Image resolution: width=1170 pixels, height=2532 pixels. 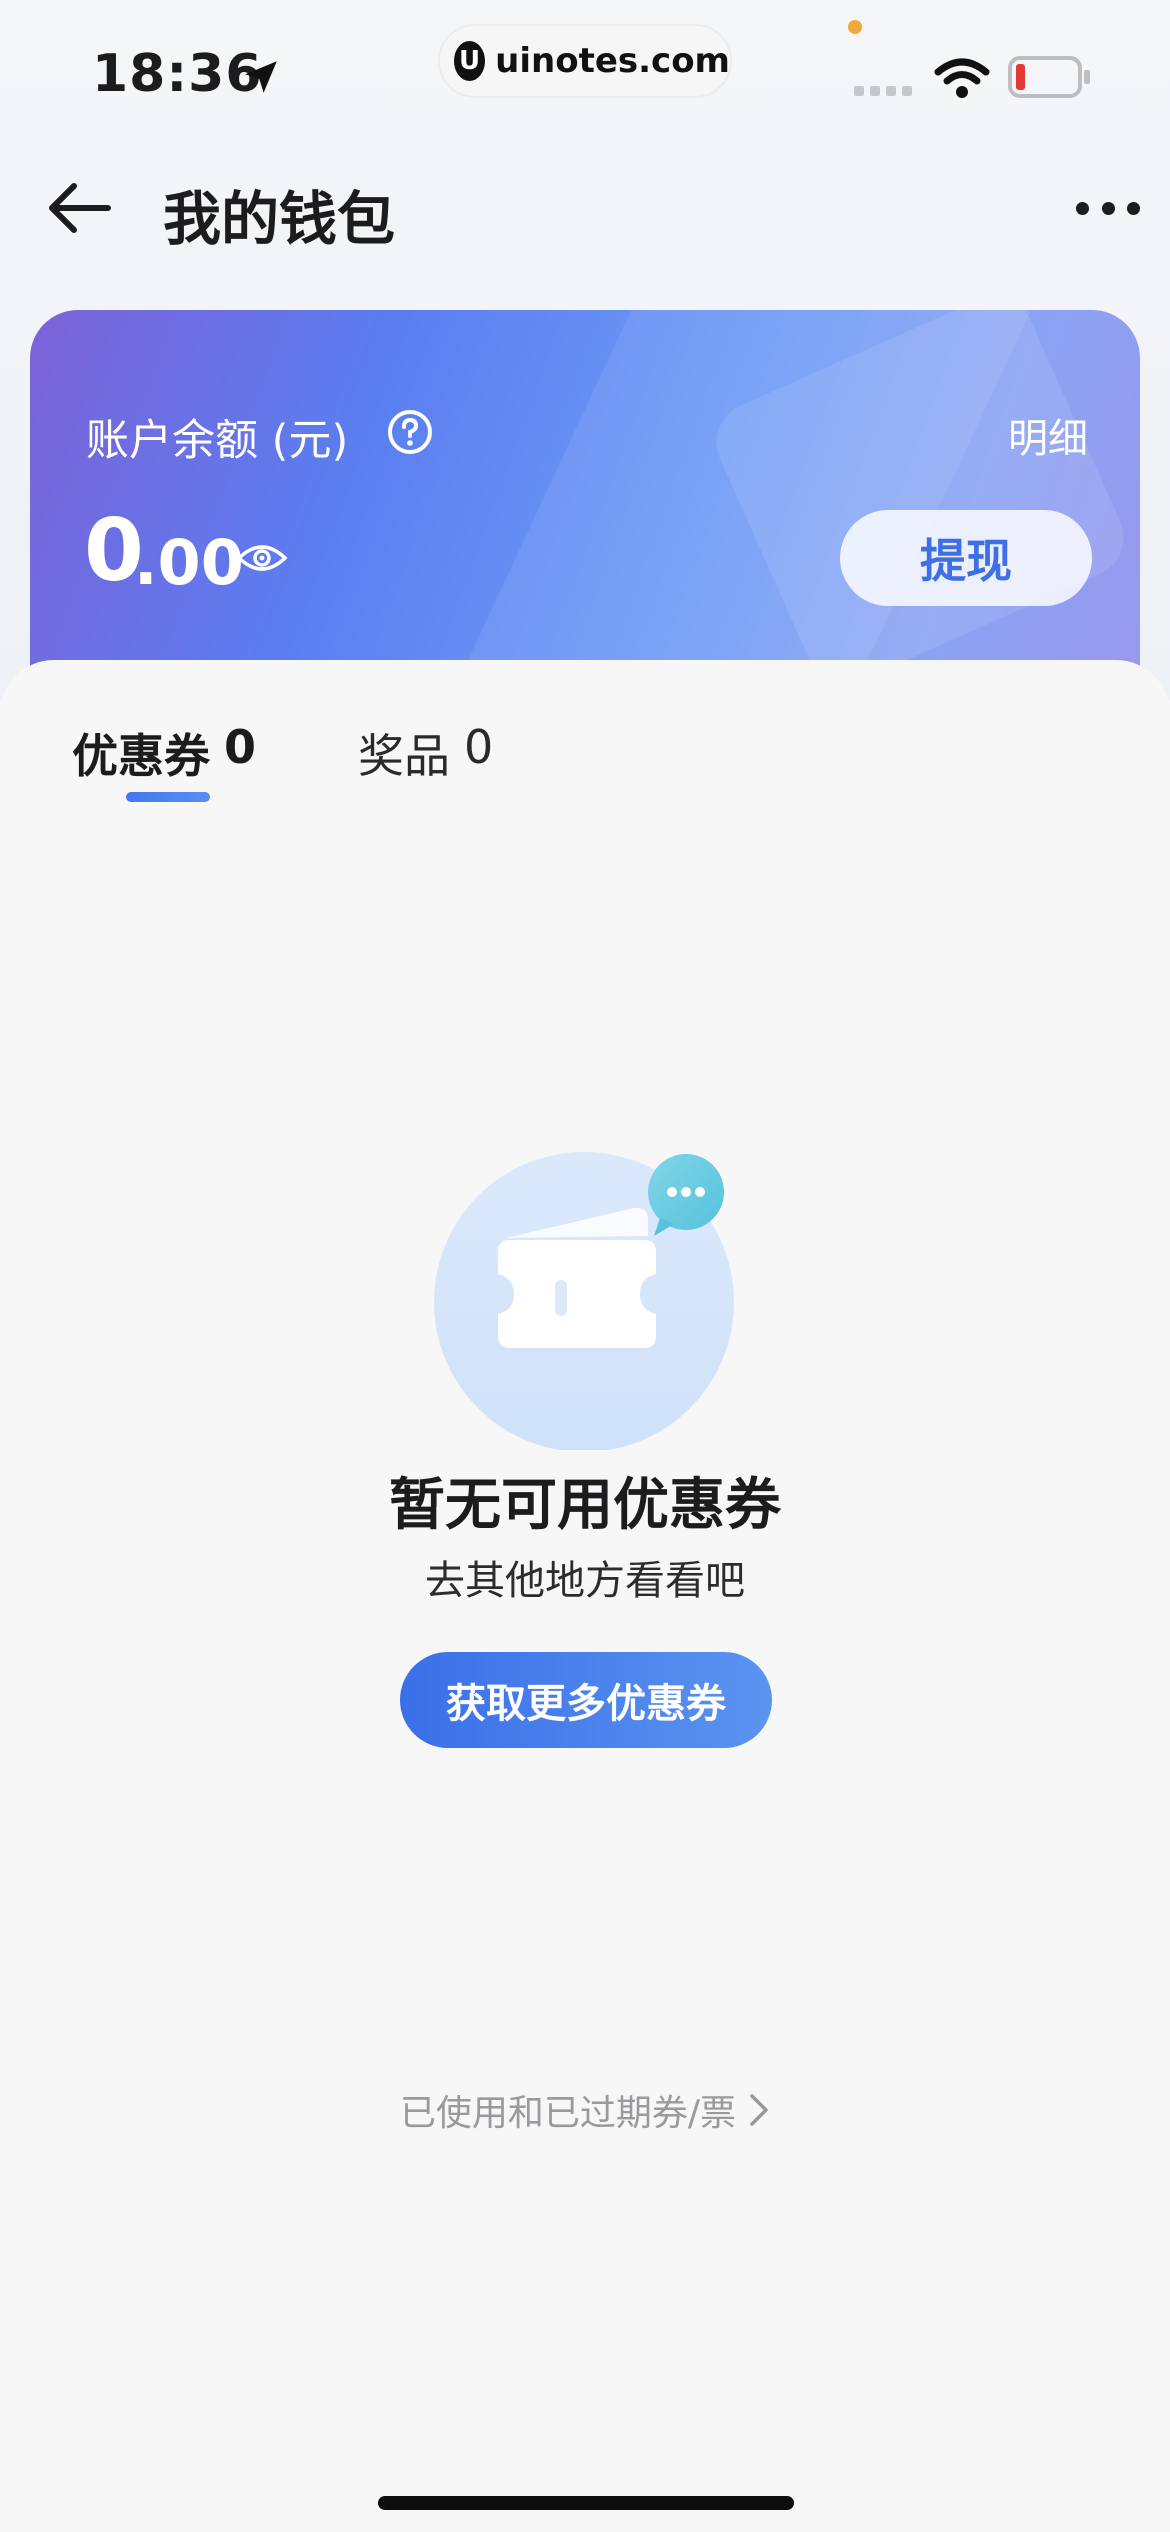 I want to click on tab-coupons-label: 优惠券, so click(x=141, y=756).